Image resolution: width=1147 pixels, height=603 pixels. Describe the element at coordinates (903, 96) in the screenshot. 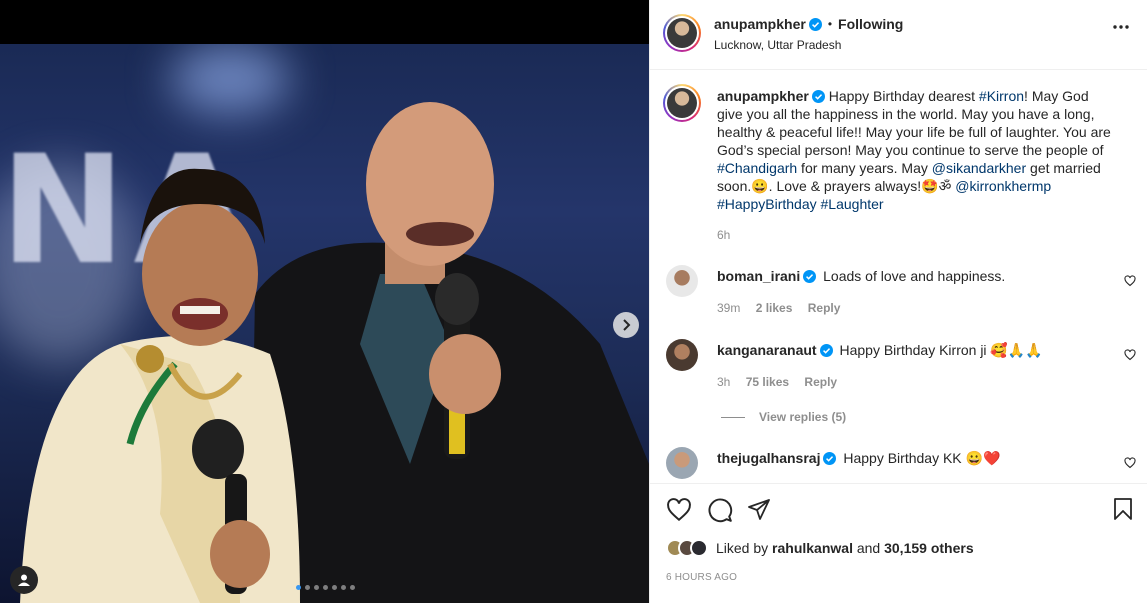

I see `caption-segment: Happy Birthday dearest` at that location.